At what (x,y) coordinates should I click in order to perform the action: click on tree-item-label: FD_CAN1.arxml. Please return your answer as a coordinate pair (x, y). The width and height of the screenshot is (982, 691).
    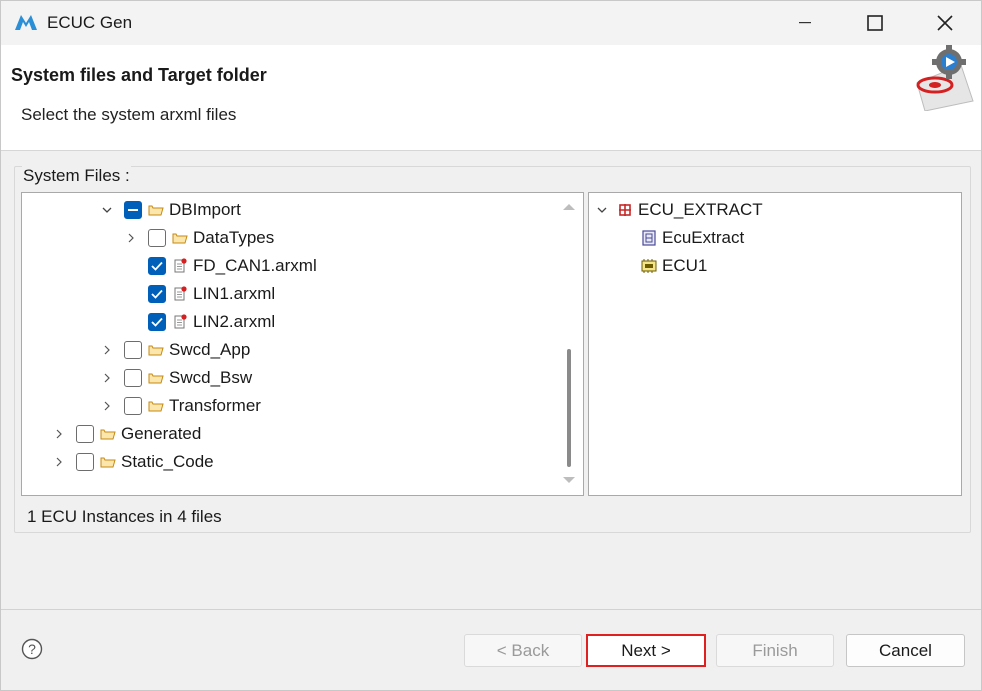
    Looking at the image, I should click on (255, 265).